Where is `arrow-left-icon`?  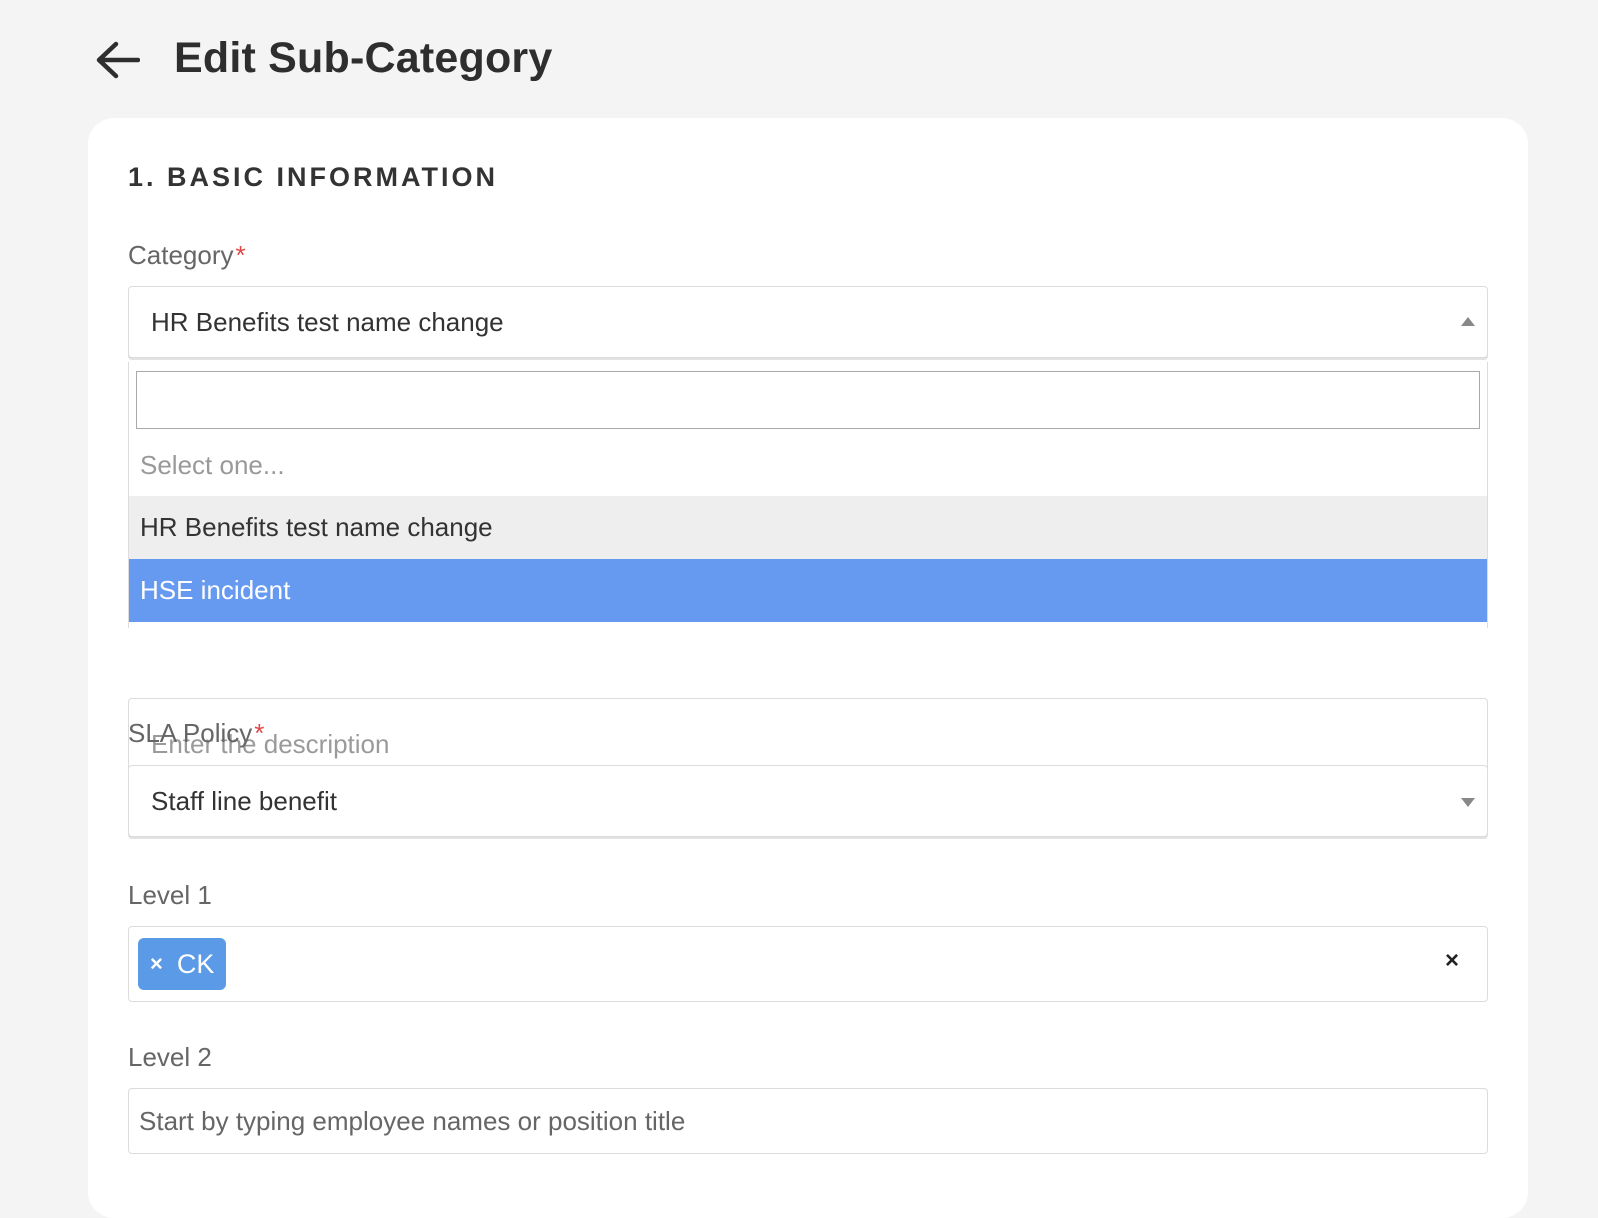 arrow-left-icon is located at coordinates (118, 60).